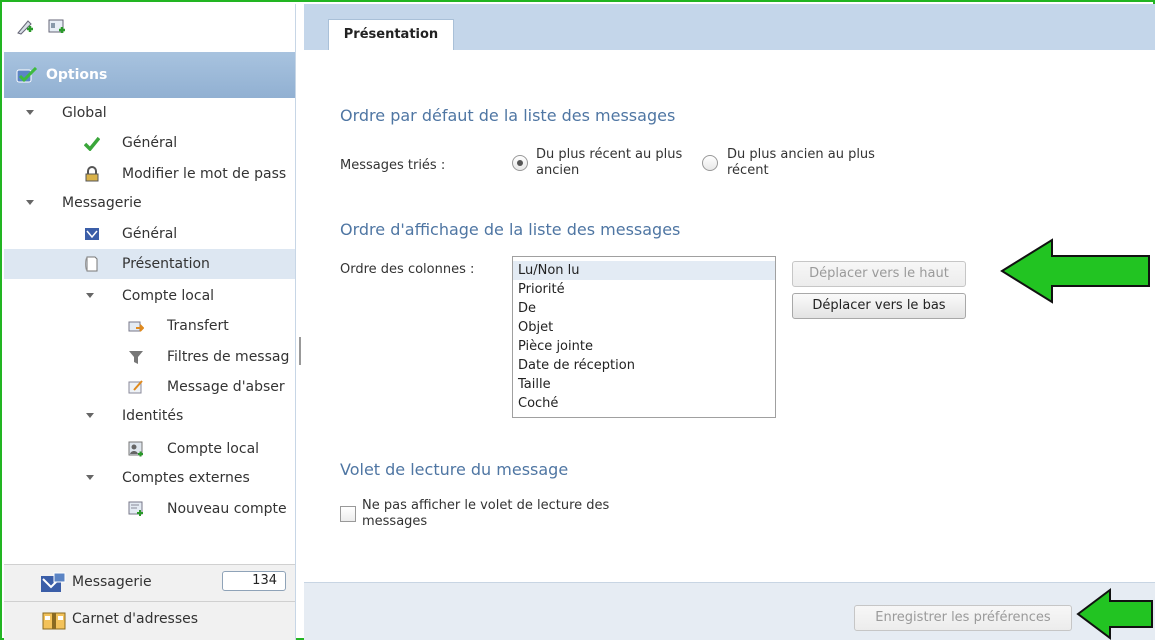 This screenshot has height=640, width=1155. What do you see at coordinates (1075, 271) in the screenshot?
I see `annotation-arrow-move-up` at bounding box center [1075, 271].